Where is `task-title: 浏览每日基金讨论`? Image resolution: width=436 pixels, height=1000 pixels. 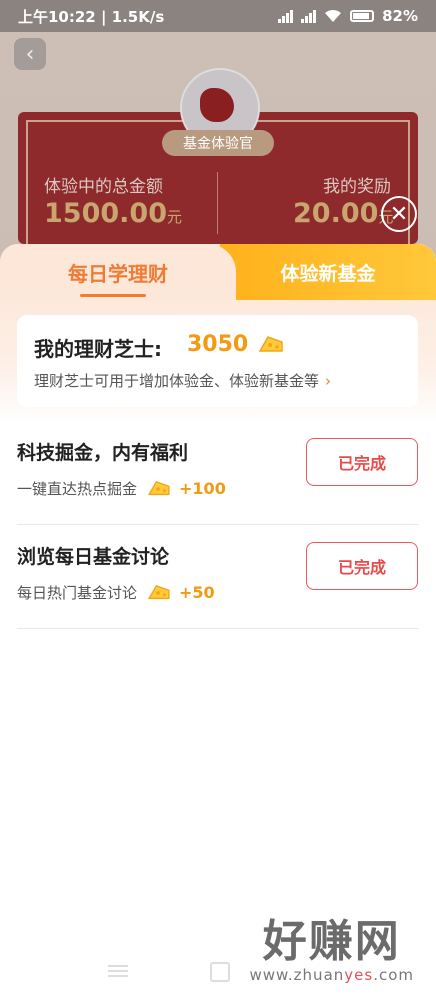 task-title: 浏览每日基金讨论 is located at coordinates (93, 557).